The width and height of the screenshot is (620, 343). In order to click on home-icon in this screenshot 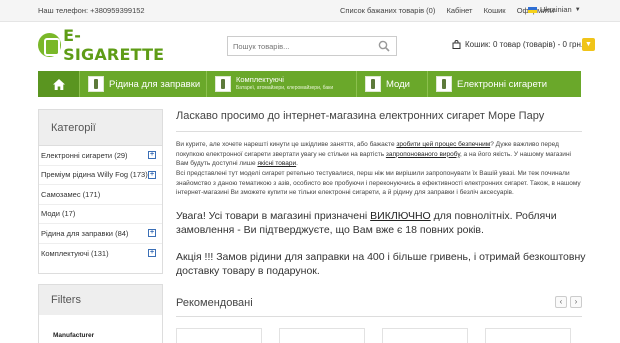, I will do `click(58, 84)`.